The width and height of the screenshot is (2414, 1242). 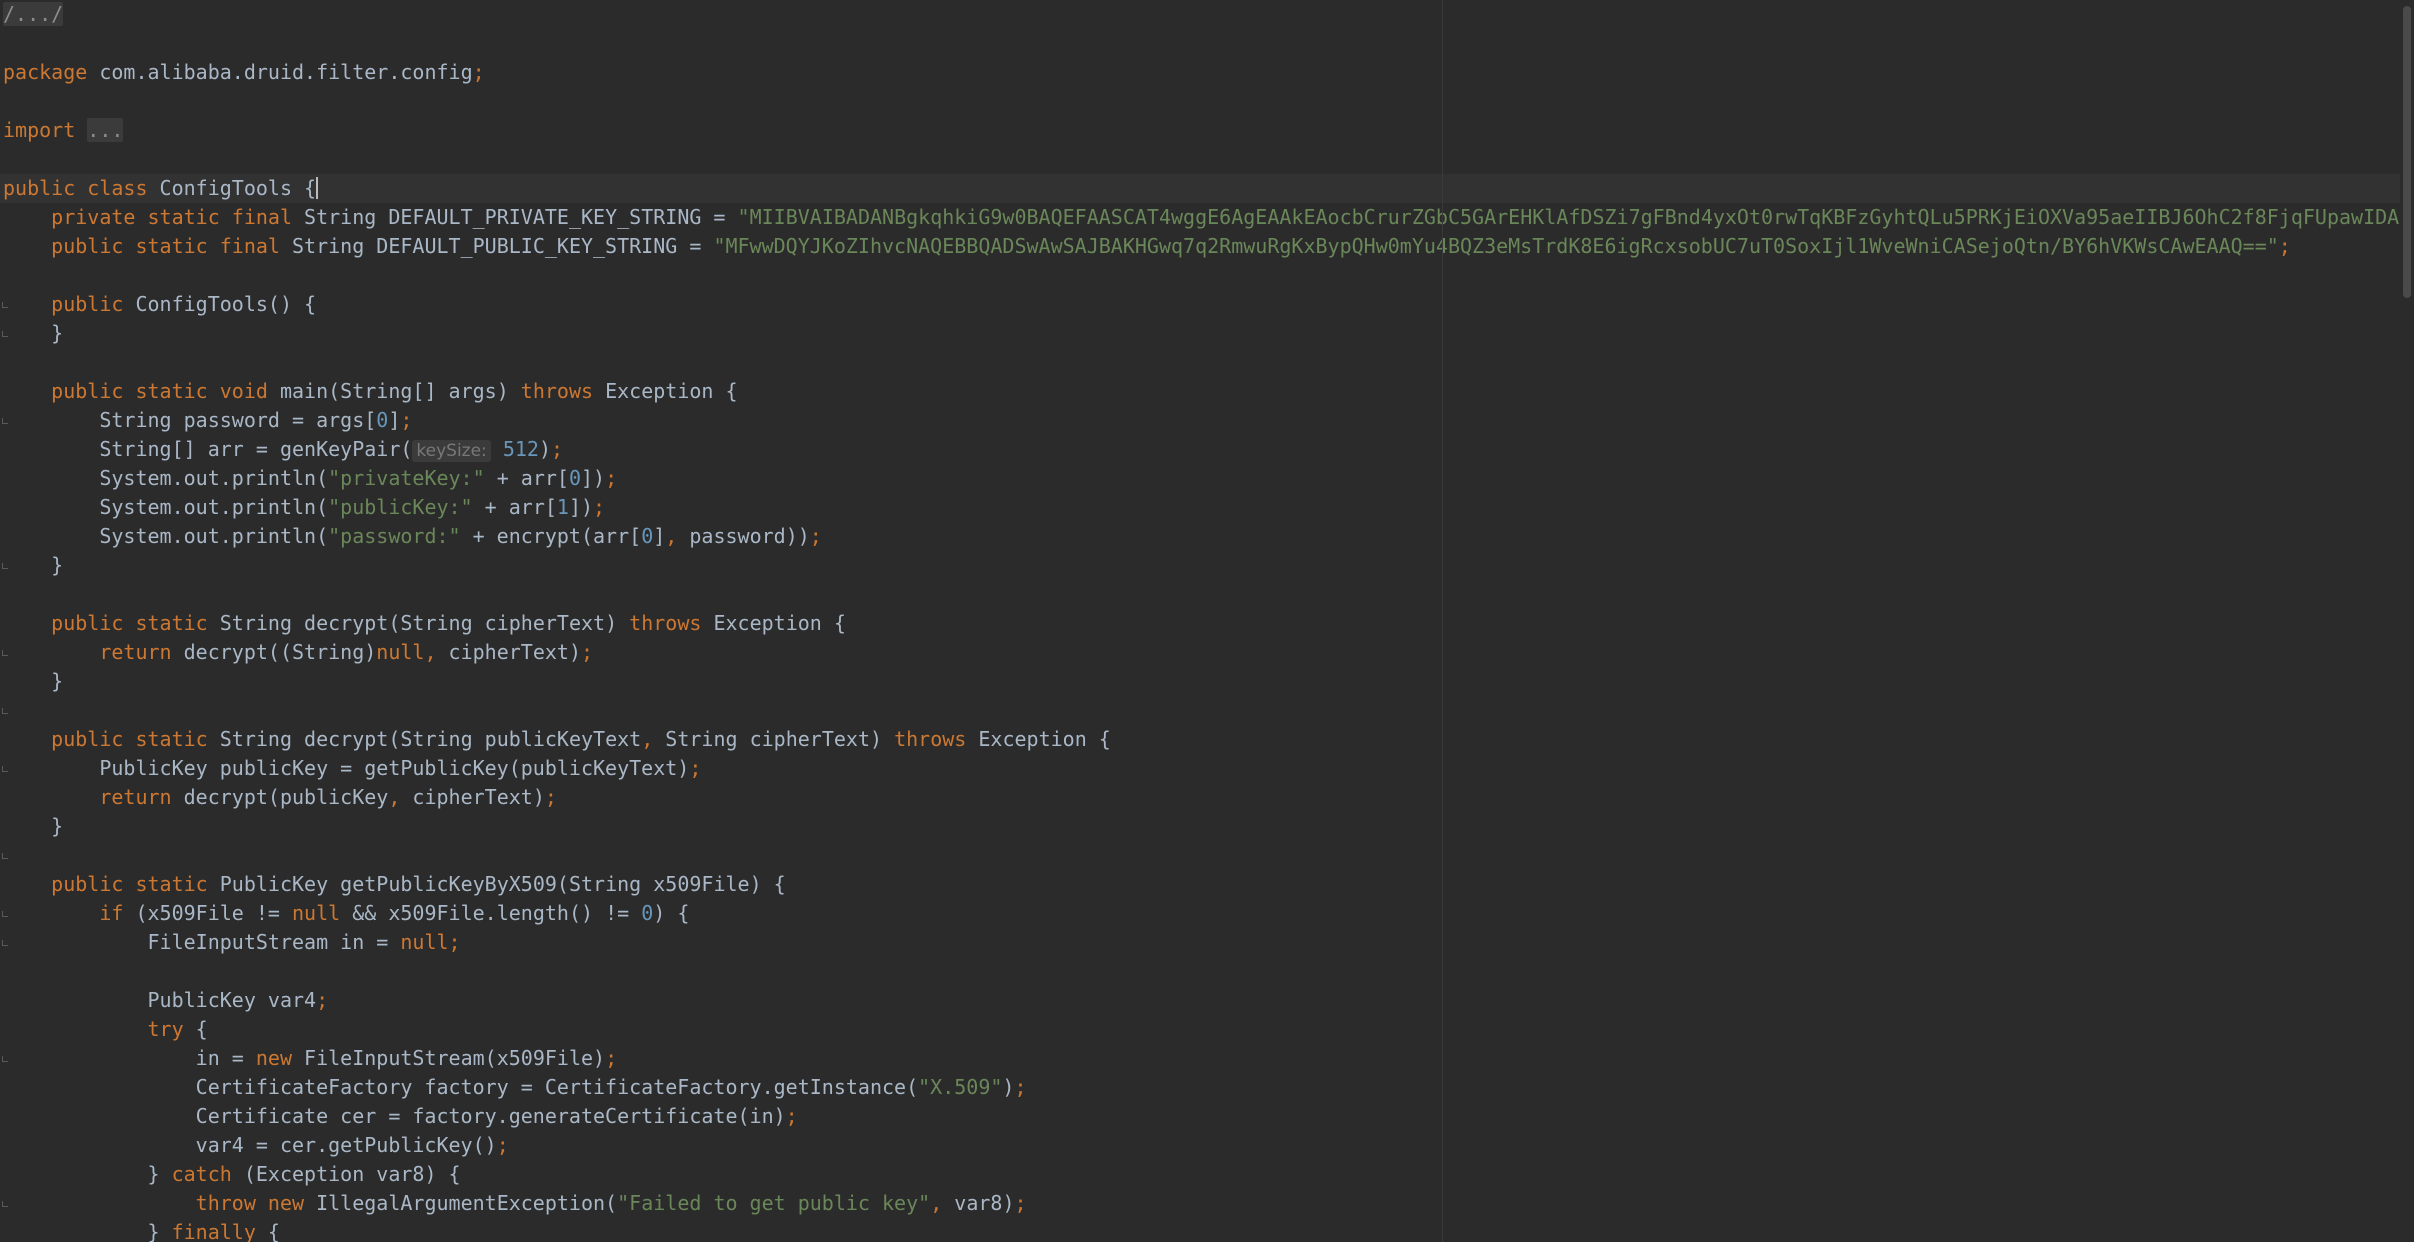 I want to click on code-token: private static final, so click(x=171, y=217).